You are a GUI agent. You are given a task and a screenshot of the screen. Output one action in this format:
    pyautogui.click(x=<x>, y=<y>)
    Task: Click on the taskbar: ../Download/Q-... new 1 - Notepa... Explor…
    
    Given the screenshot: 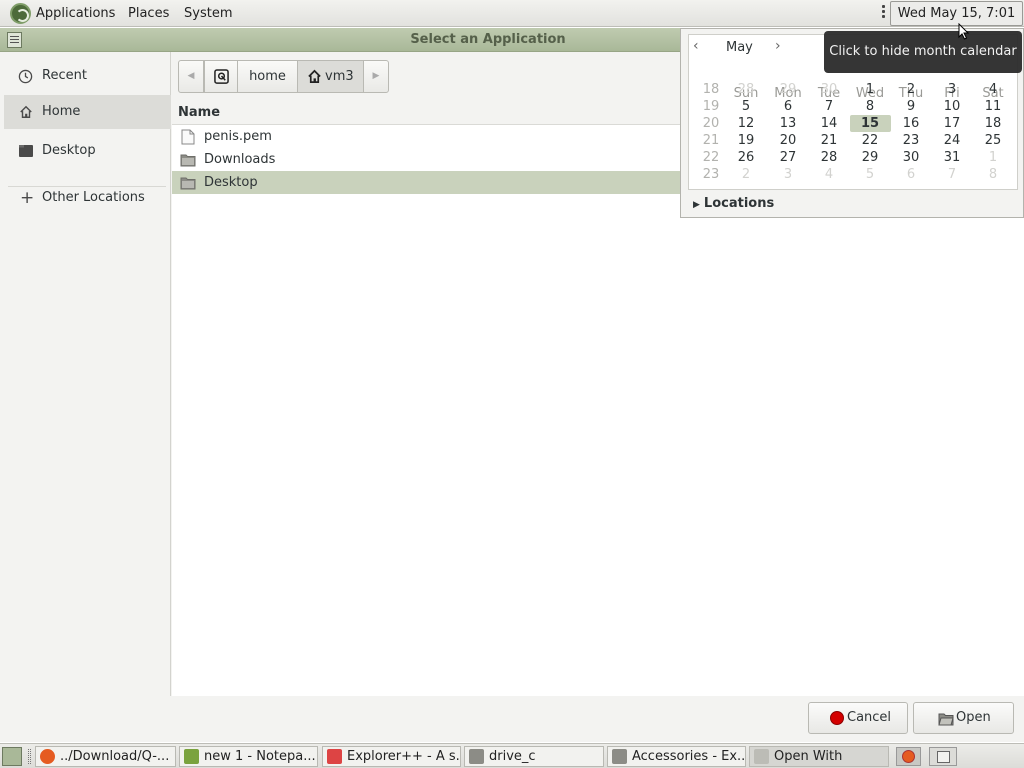 What is the action you would take?
    pyautogui.click(x=512, y=755)
    